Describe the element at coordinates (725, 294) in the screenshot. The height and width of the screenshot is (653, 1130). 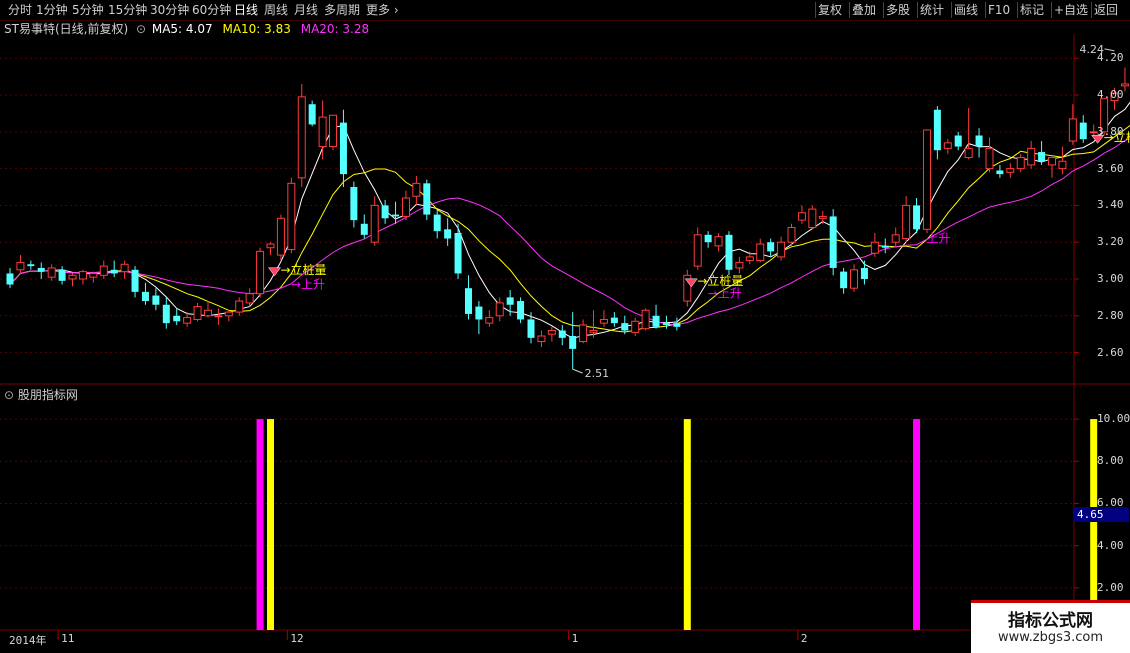
I see `rise-signal-label: →上升` at that location.